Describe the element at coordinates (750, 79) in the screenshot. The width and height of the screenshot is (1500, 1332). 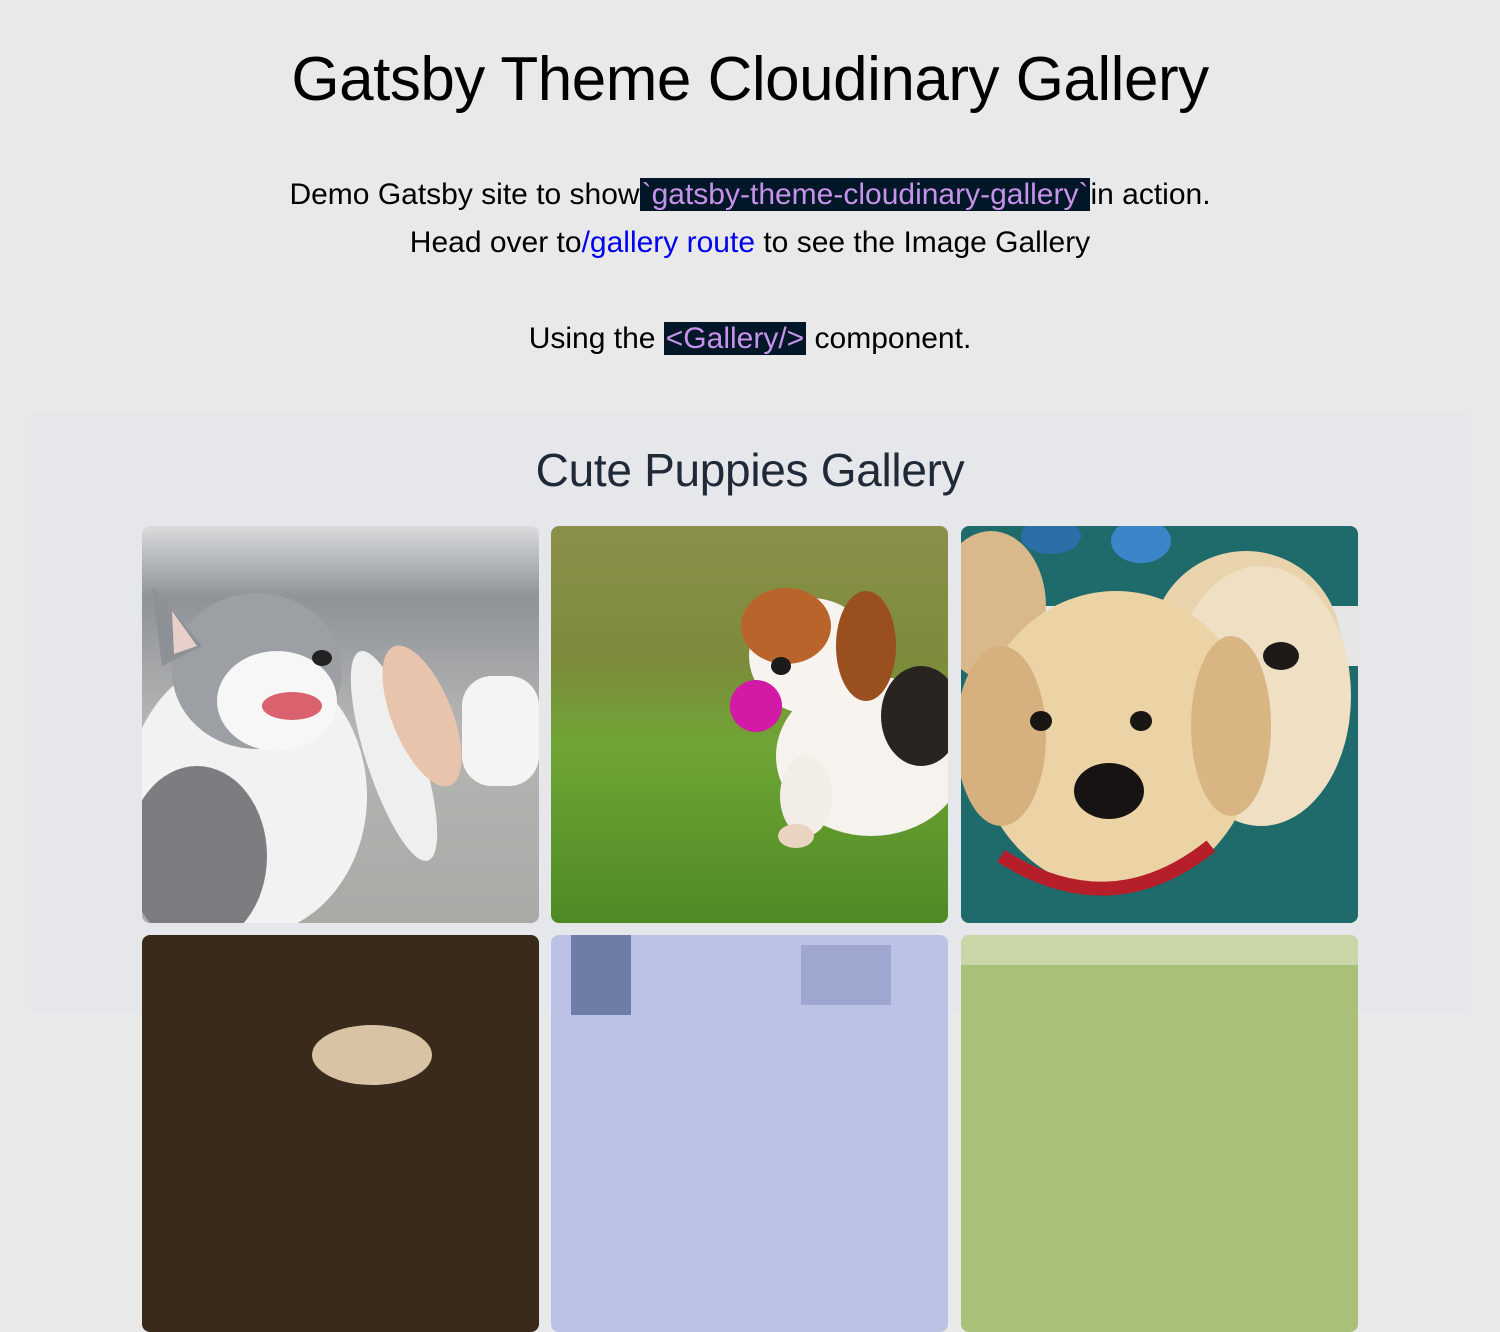
I see `page-title: Gatsby Theme Cloudinary Gallery` at that location.